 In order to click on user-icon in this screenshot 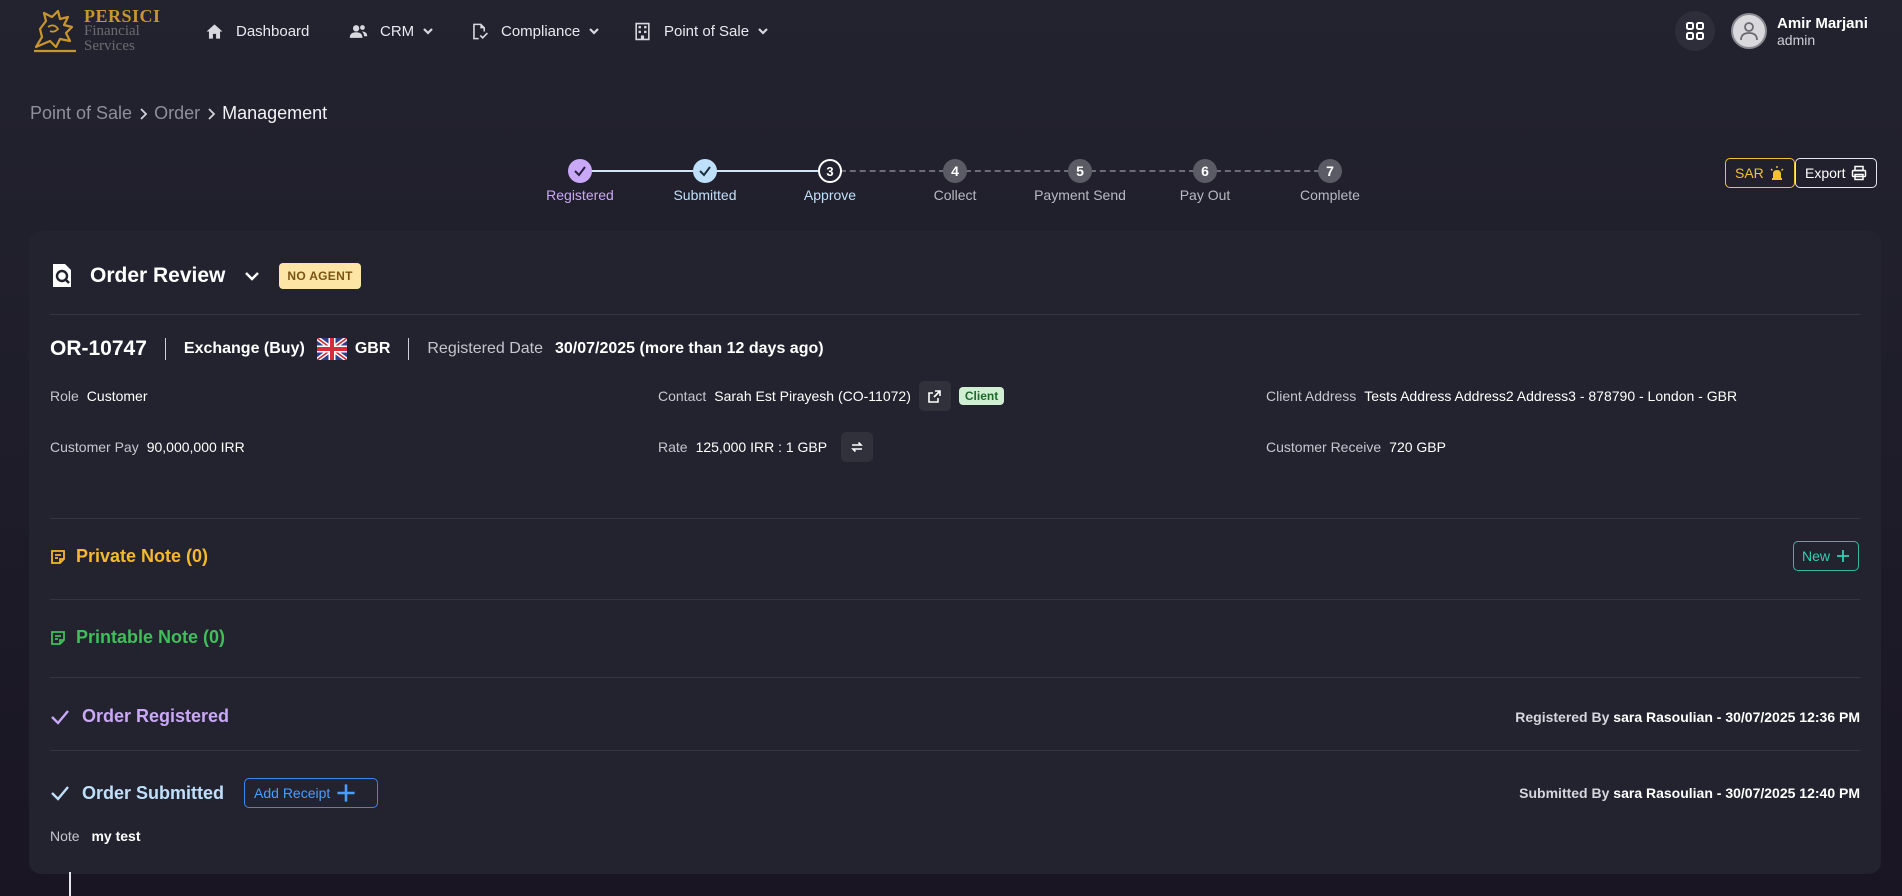, I will do `click(1749, 31)`.